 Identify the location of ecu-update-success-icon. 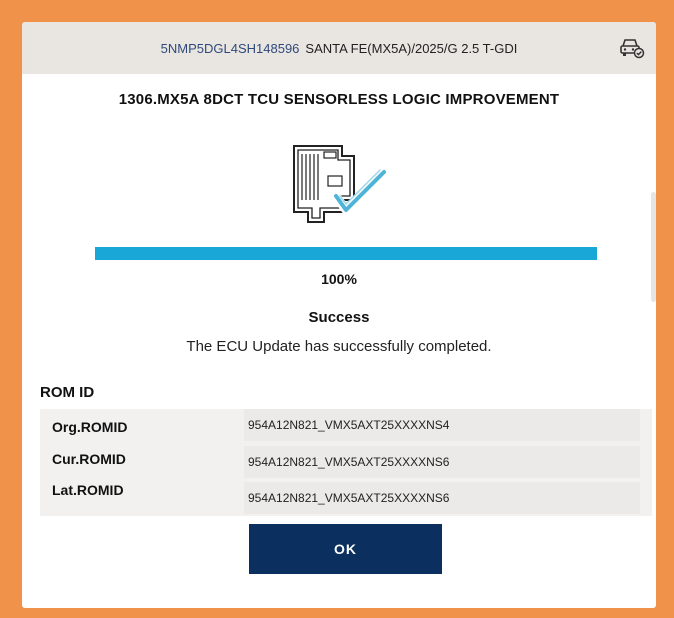
(341, 184).